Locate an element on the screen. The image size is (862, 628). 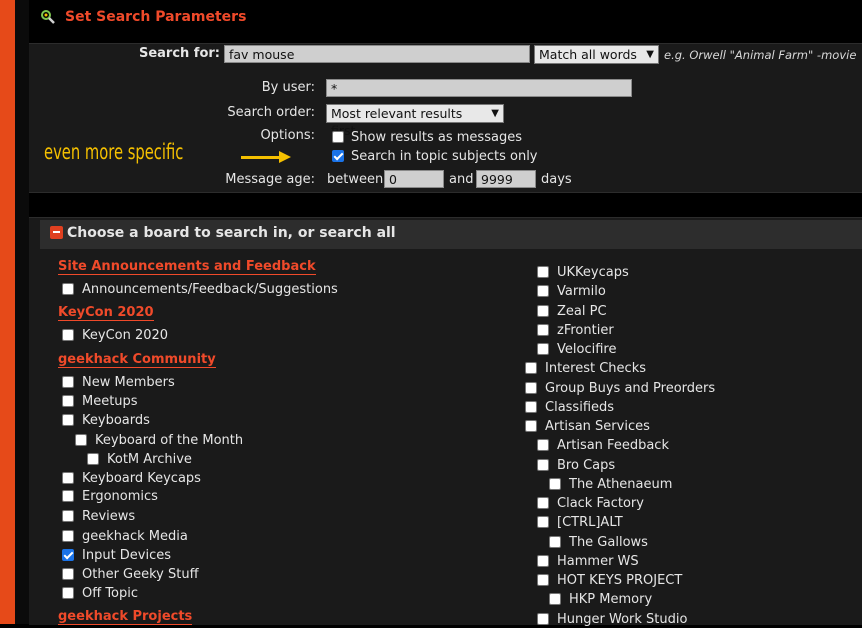
board-label: Zeal PC is located at coordinates (582, 311).